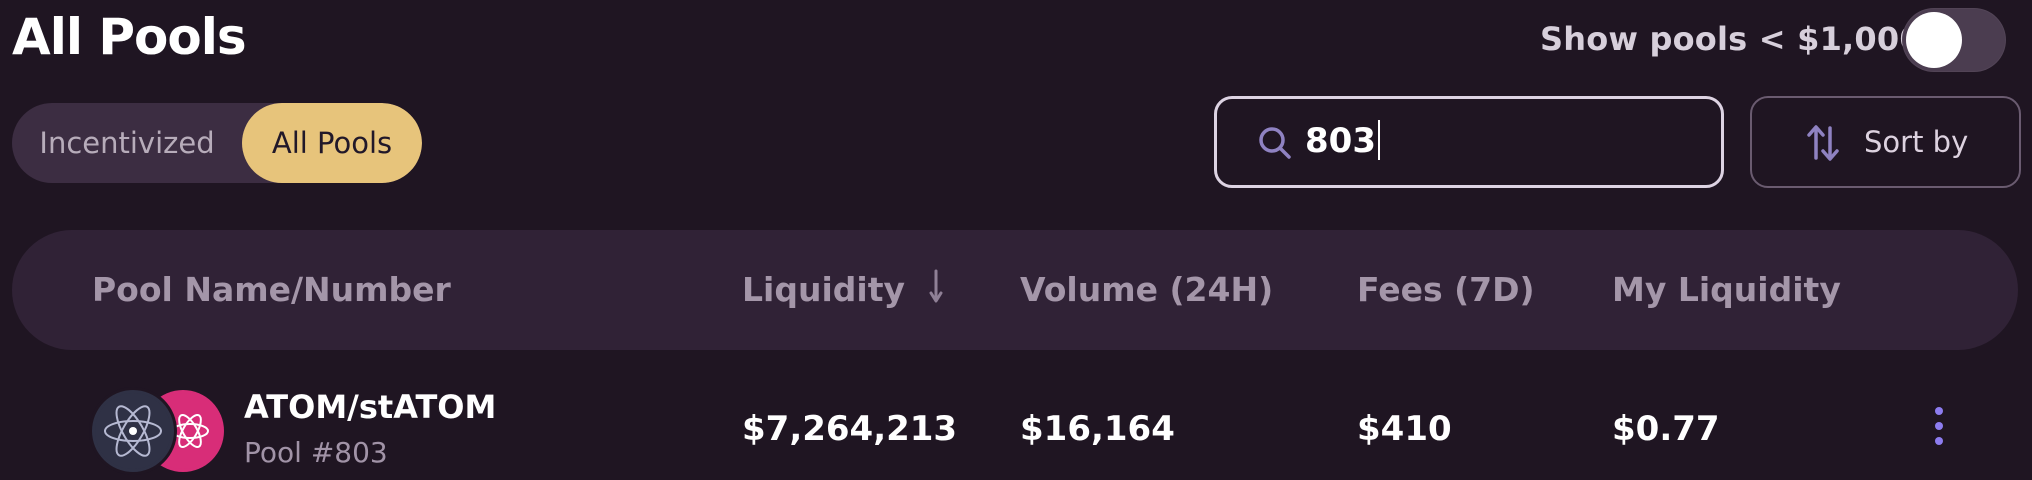 Image resolution: width=2032 pixels, height=480 pixels. Describe the element at coordinates (823, 289) in the screenshot. I see `column-header-liquidity-label: Liquidity` at that location.